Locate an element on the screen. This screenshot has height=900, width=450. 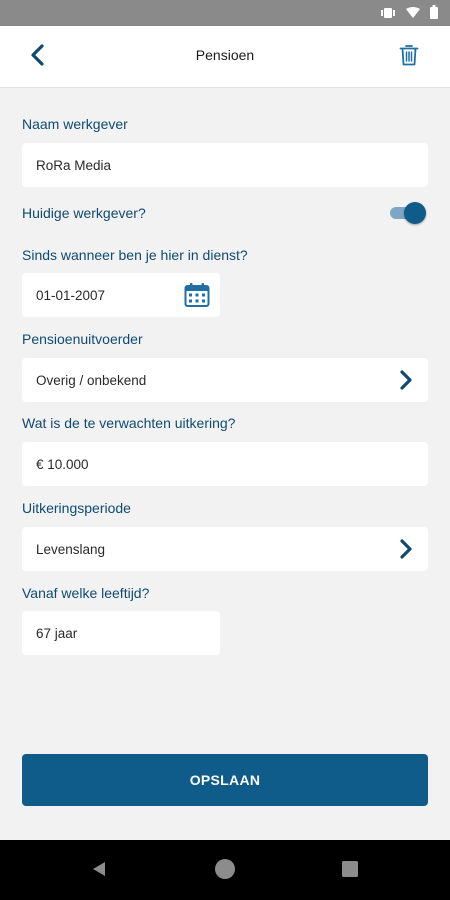
start-date-value: 01-01-2007 is located at coordinates (71, 295).